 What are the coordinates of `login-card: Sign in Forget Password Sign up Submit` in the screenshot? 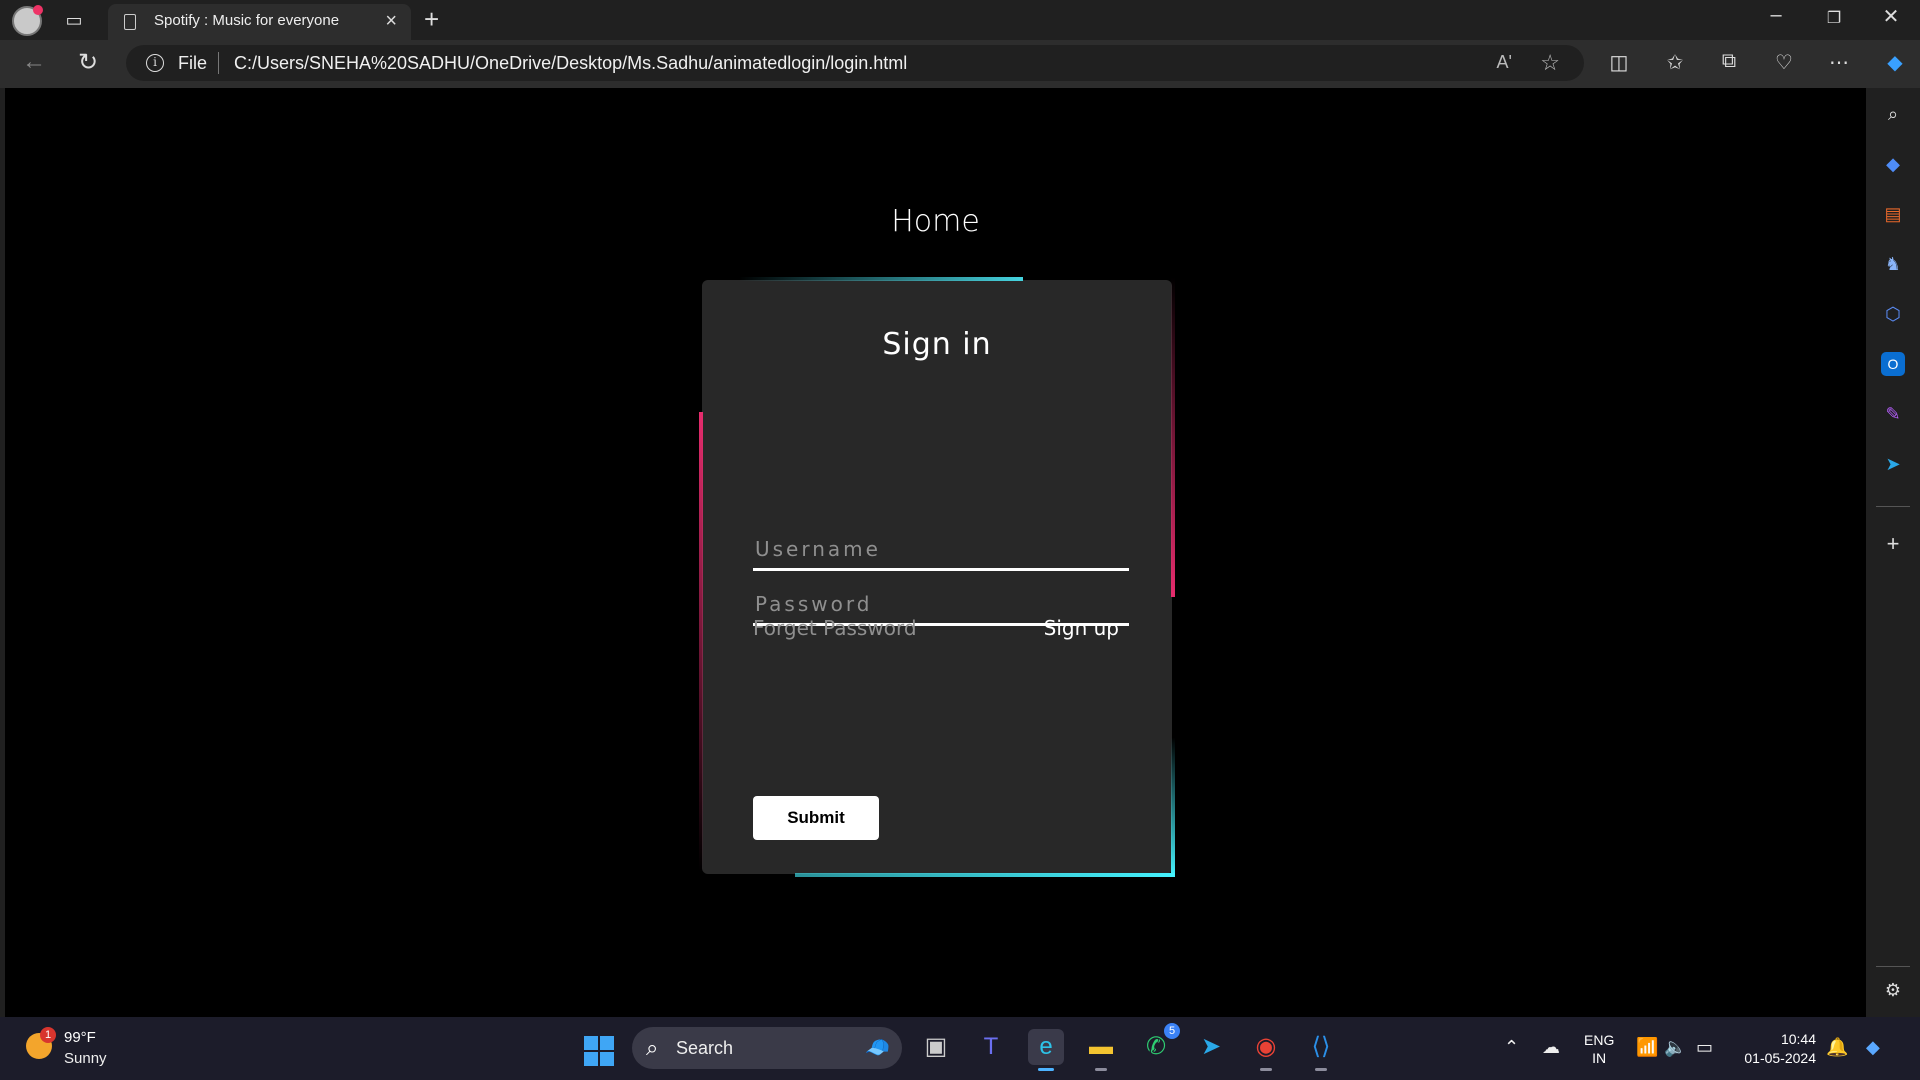 It's located at (937, 577).